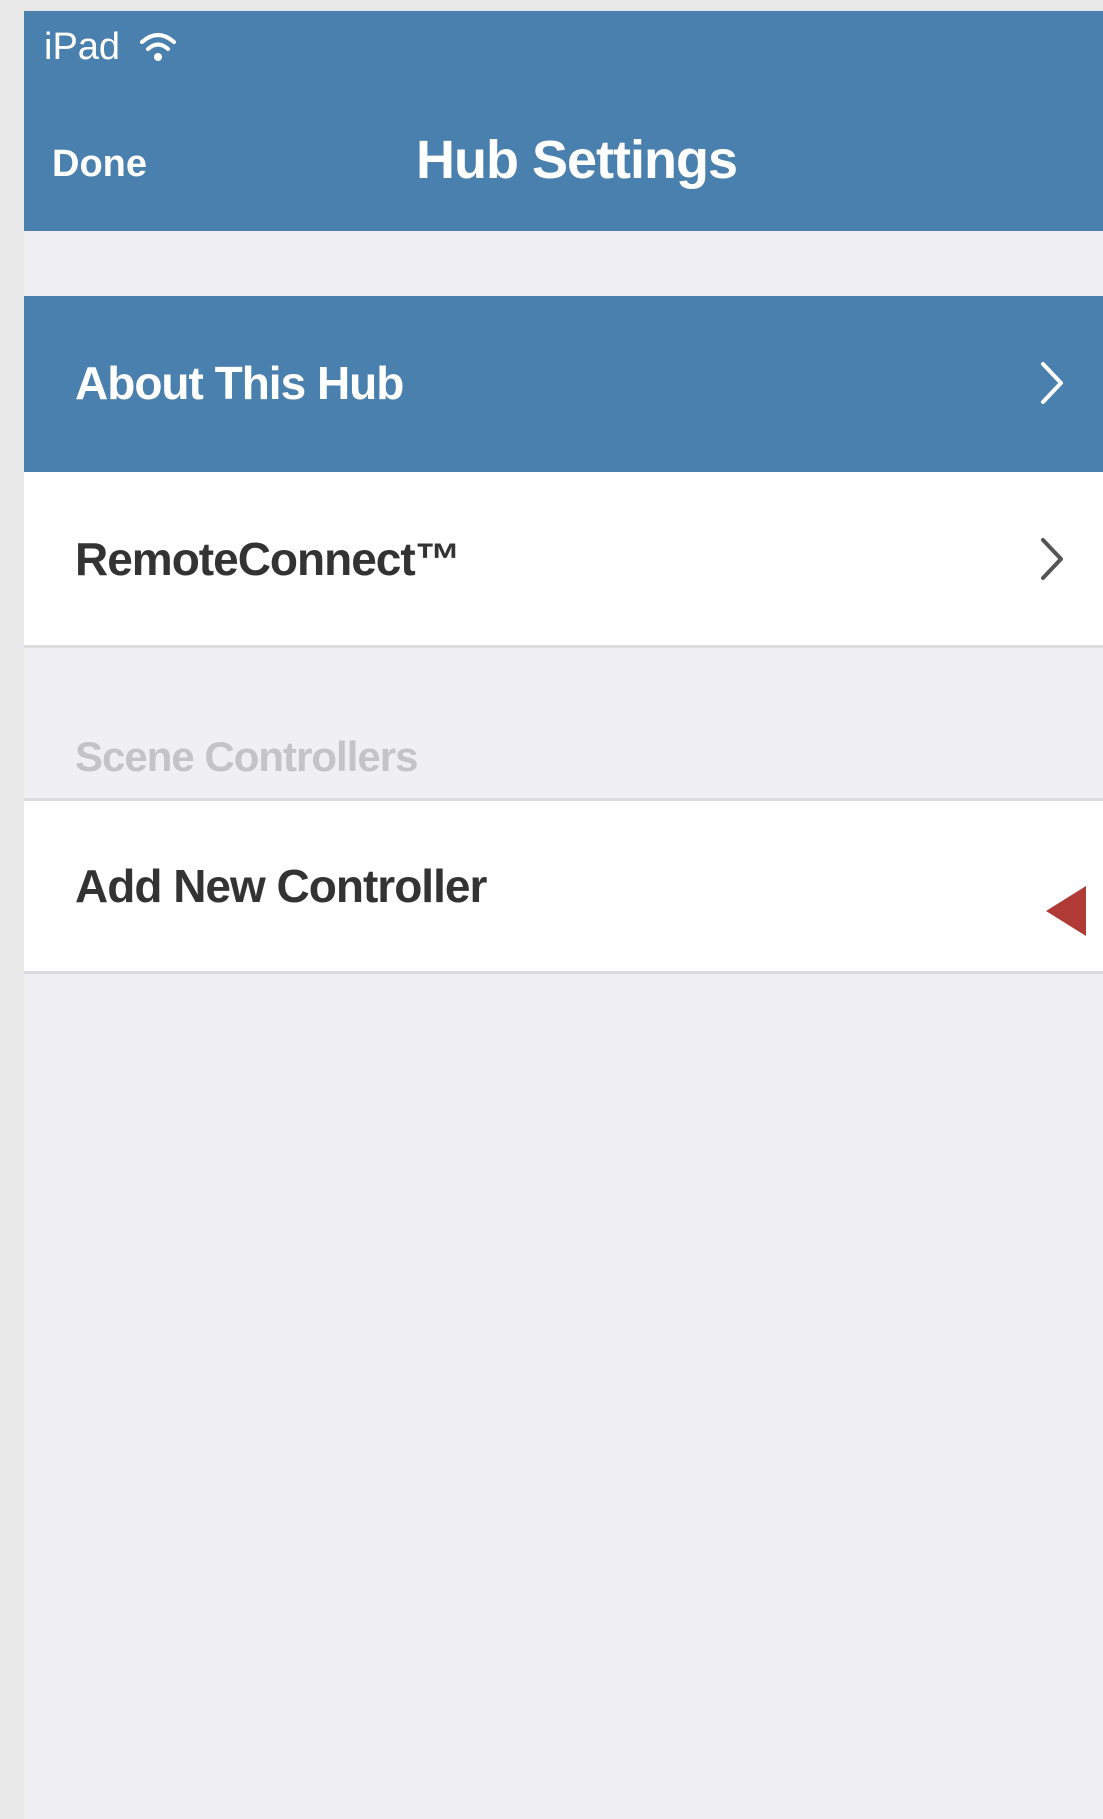 Image resolution: width=1103 pixels, height=1819 pixels. Describe the element at coordinates (563, 560) in the screenshot. I see `remoteconnect-row: RemoteConnect™` at that location.